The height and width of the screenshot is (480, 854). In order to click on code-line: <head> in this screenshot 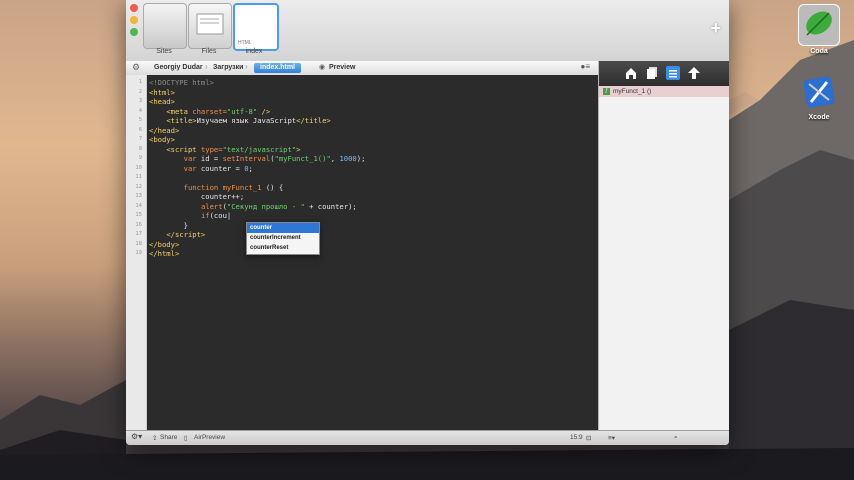, I will do `click(162, 101)`.